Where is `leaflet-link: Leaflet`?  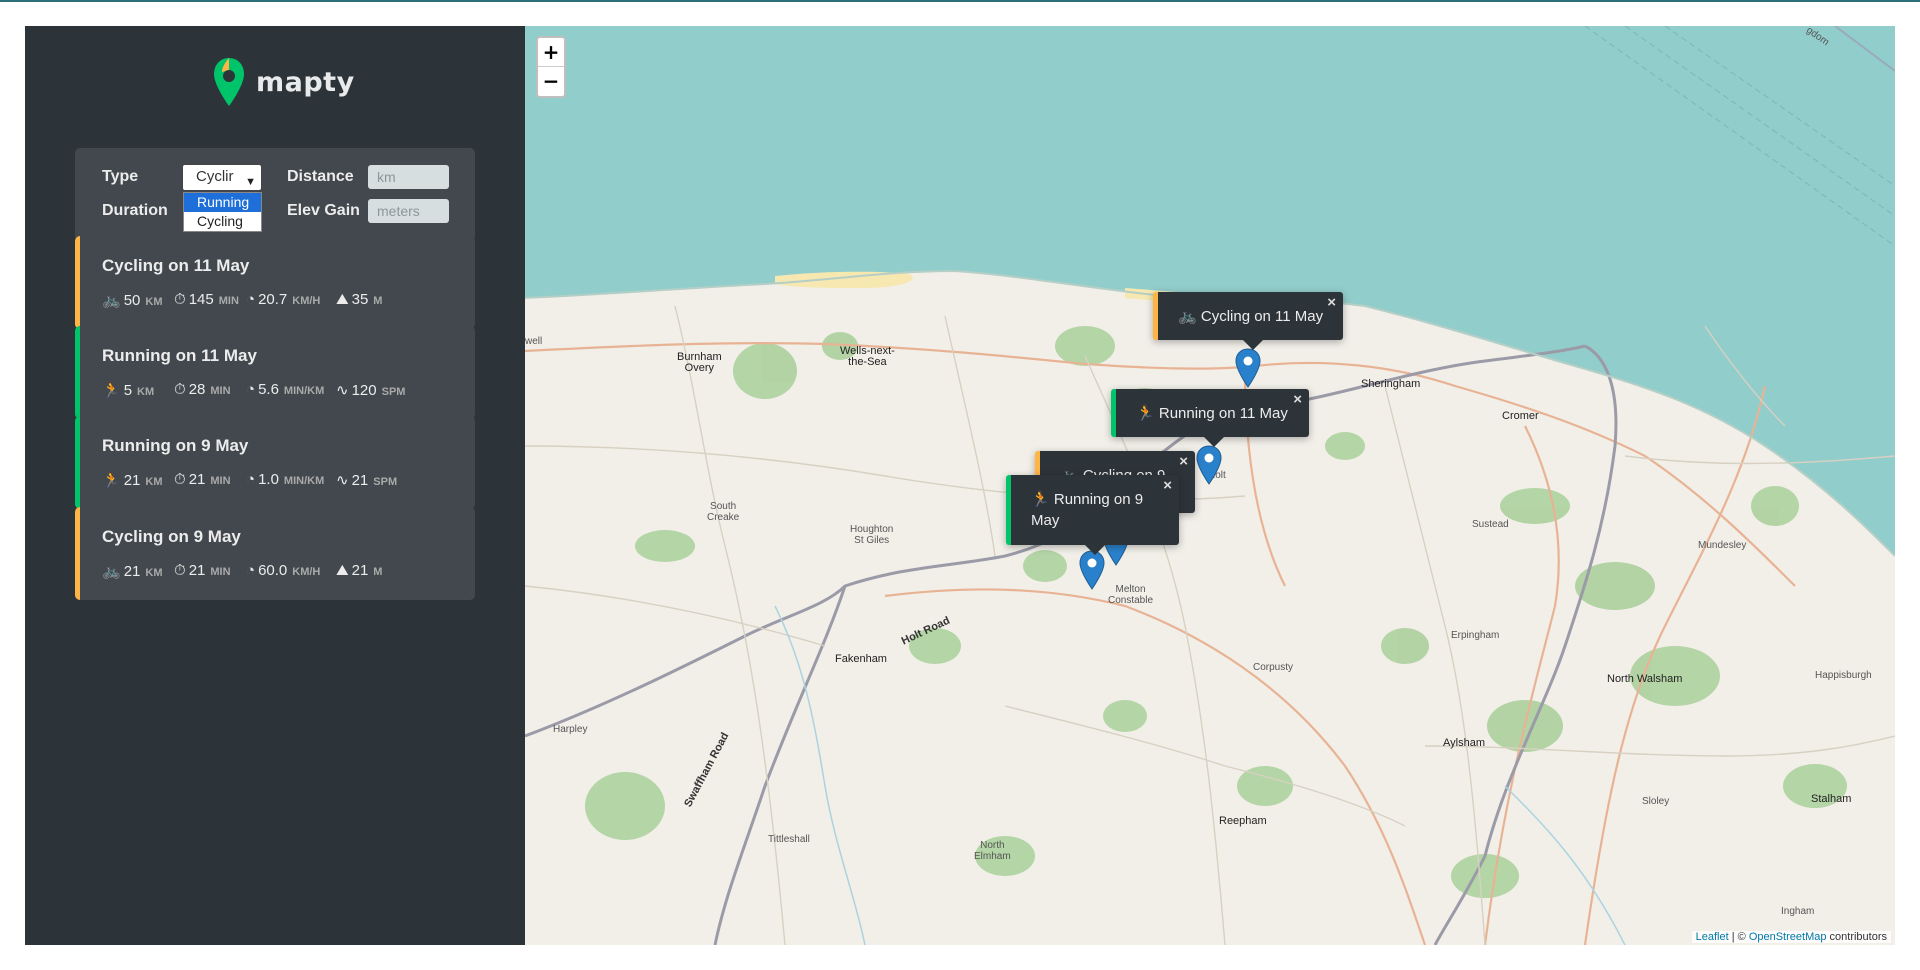 leaflet-link: Leaflet is located at coordinates (1712, 937).